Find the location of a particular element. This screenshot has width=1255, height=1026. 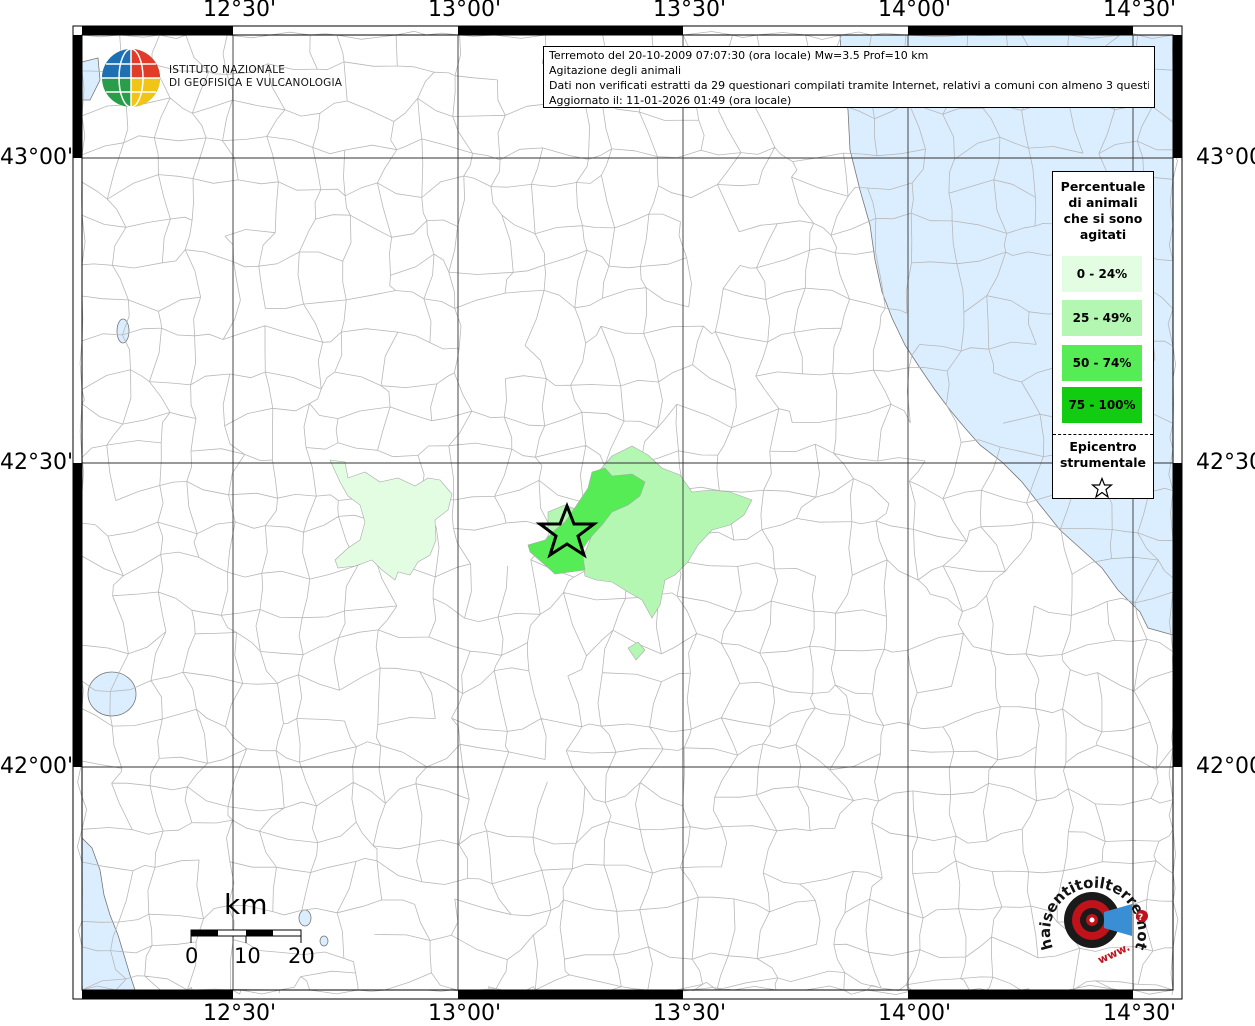

lon-tick-bottom-1330: 13°30' is located at coordinates (690, 1013).